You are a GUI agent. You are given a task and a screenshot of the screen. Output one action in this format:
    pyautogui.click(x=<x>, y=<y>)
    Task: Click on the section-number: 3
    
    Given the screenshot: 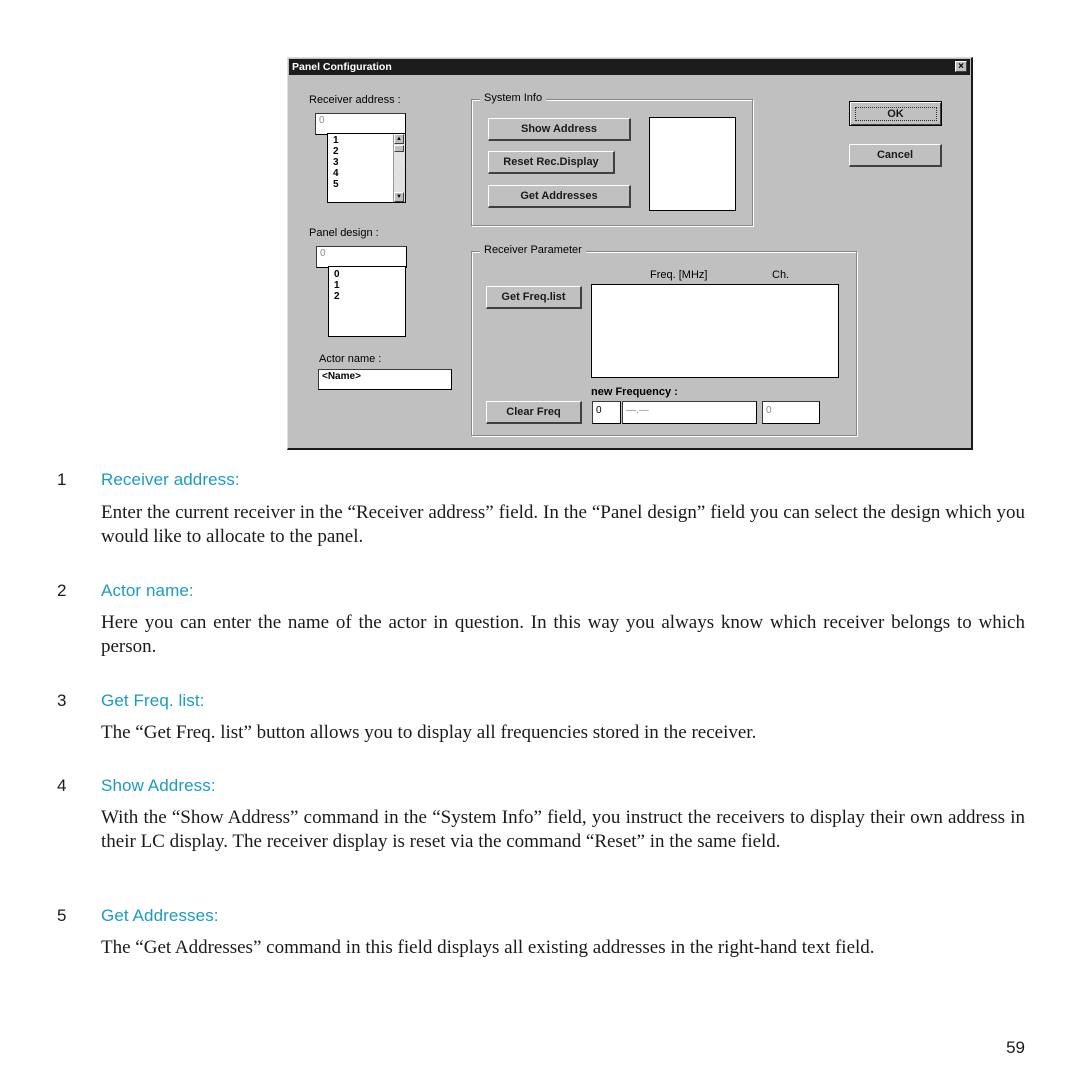 What is the action you would take?
    pyautogui.click(x=62, y=700)
    